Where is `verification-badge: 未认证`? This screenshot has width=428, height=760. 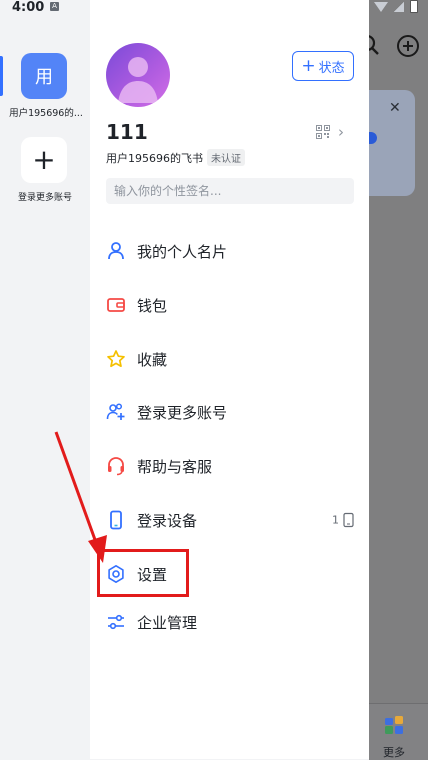 verification-badge: 未认证 is located at coordinates (226, 157).